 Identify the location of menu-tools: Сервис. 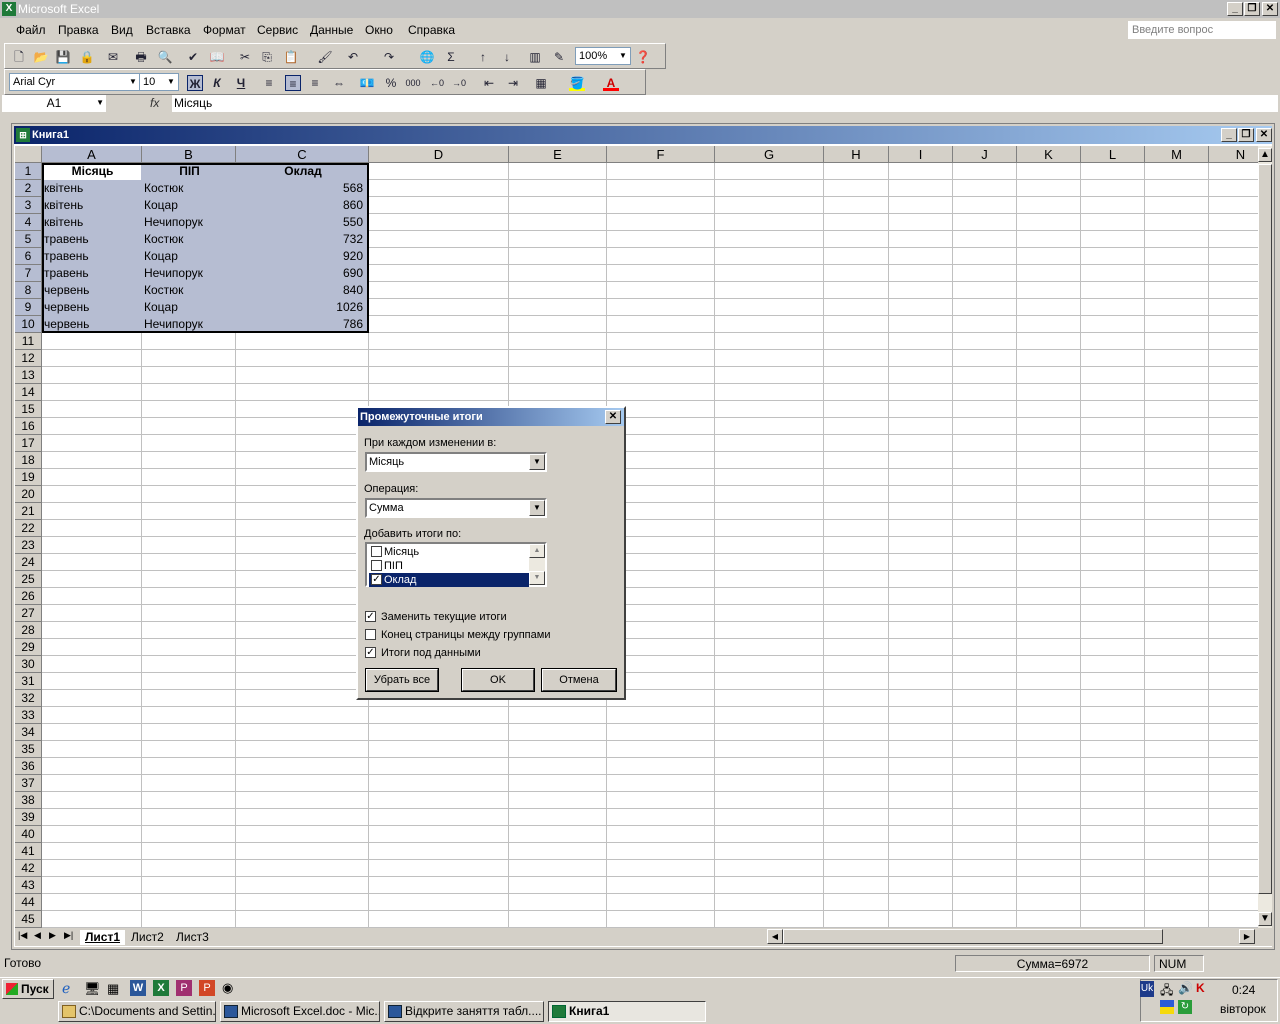
(277, 30).